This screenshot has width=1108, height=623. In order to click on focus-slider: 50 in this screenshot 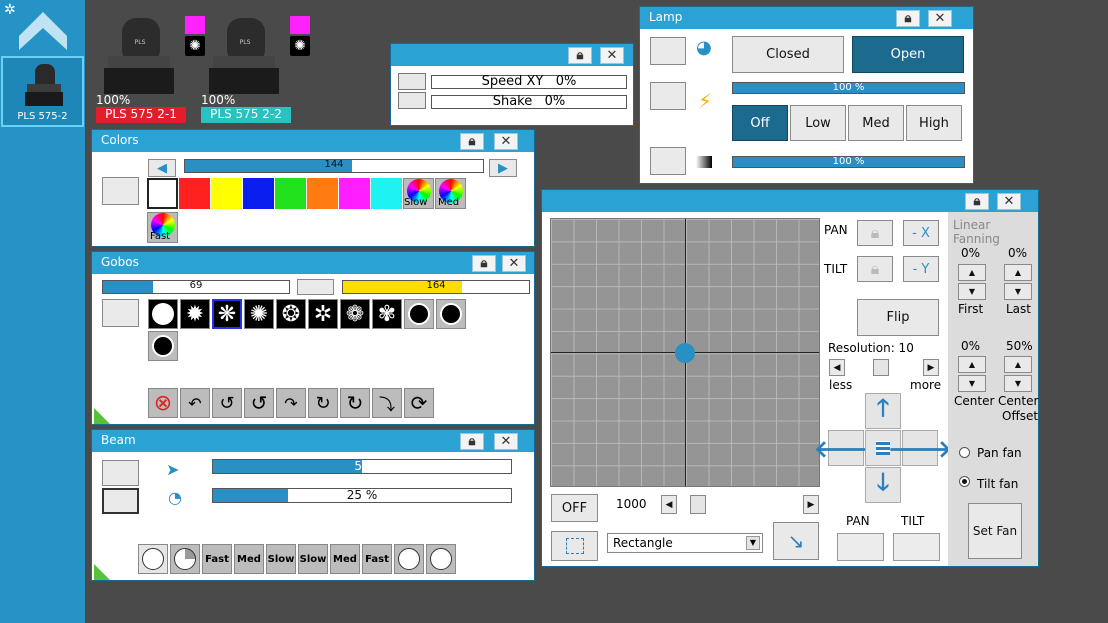, I will do `click(362, 466)`.